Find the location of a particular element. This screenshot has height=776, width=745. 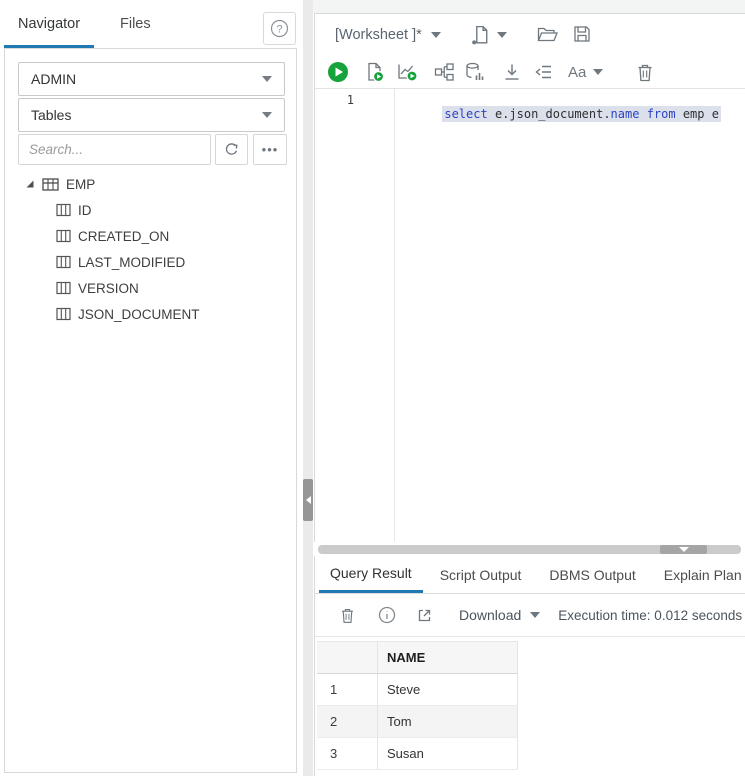

table-icon is located at coordinates (50, 184).